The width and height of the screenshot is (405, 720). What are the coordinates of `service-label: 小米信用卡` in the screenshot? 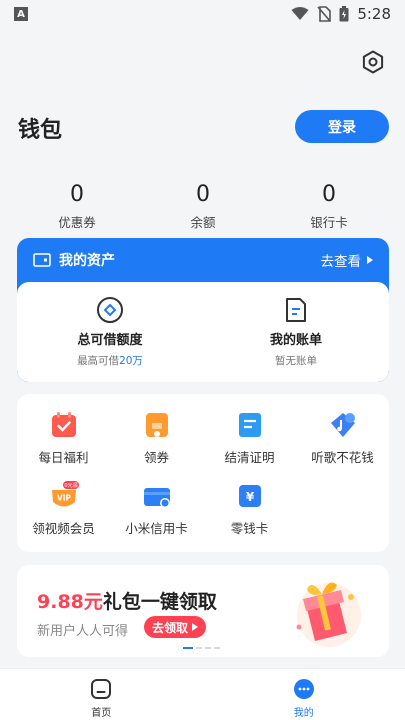 It's located at (156, 528).